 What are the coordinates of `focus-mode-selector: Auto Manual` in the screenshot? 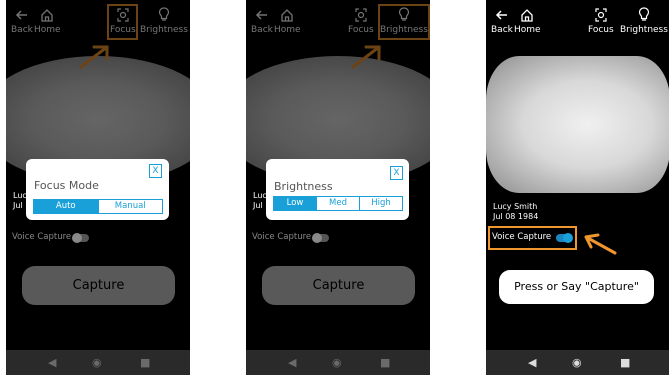 It's located at (98, 206).